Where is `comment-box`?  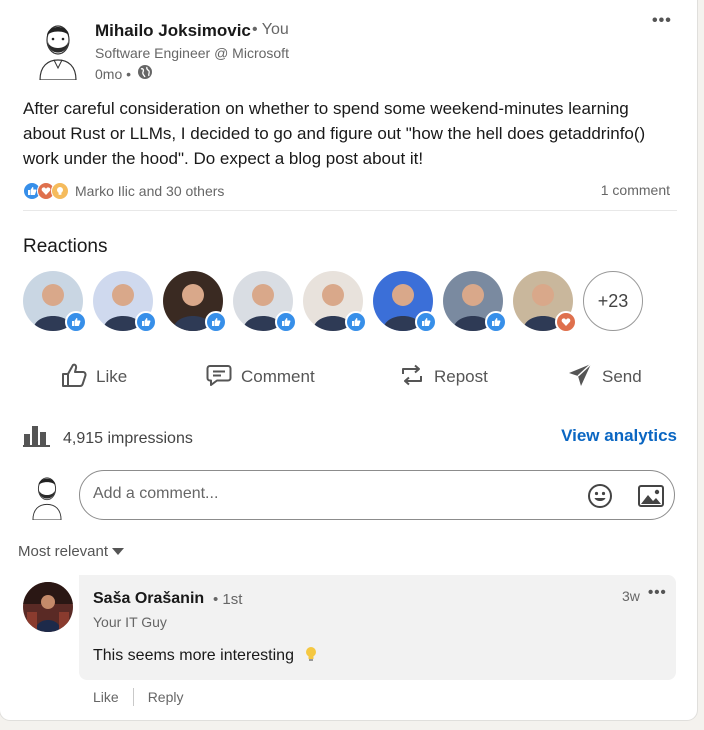
comment-box is located at coordinates (377, 495).